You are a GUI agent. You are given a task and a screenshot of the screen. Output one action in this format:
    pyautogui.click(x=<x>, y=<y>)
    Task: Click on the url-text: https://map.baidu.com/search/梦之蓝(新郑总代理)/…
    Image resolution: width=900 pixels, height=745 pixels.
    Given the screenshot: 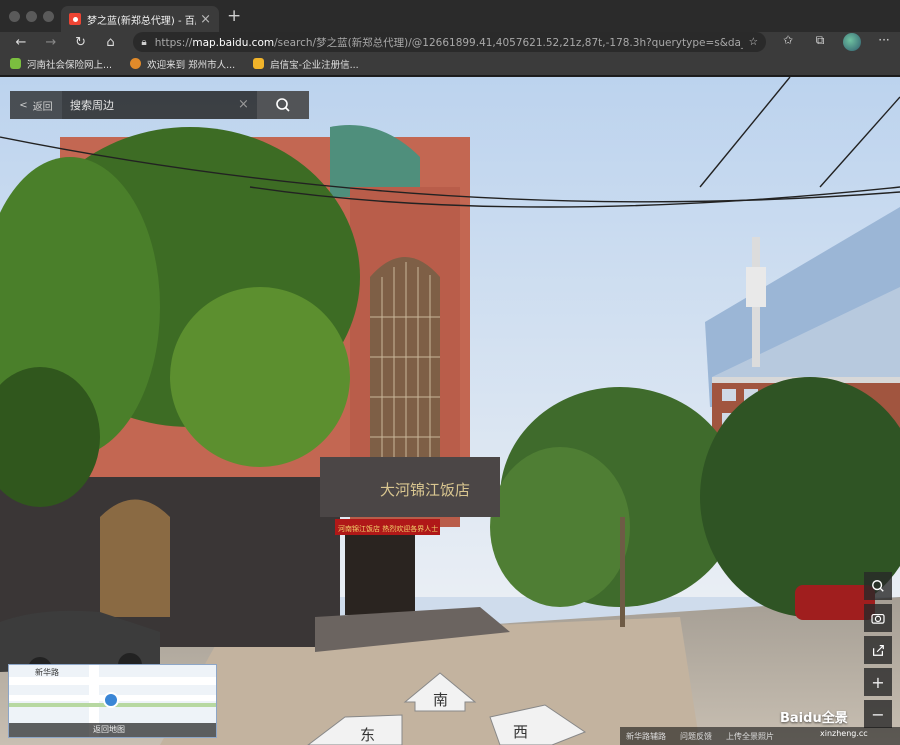 What is the action you would take?
    pyautogui.click(x=448, y=42)
    